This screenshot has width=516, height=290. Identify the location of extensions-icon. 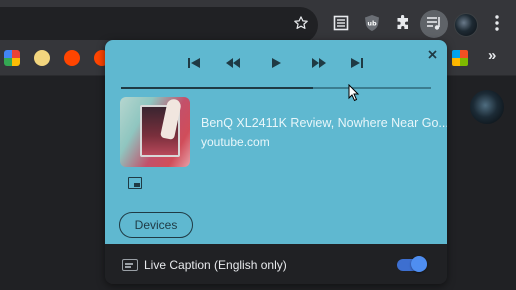
(403, 23).